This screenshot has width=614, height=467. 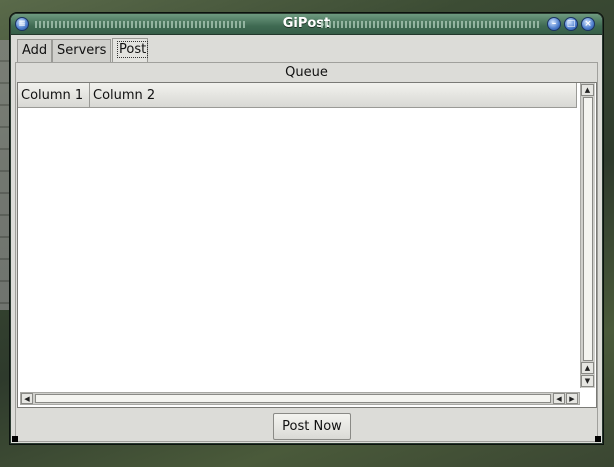 I want to click on horizontal-scrollbar: ◀ ◀ ▶, so click(x=300, y=398).